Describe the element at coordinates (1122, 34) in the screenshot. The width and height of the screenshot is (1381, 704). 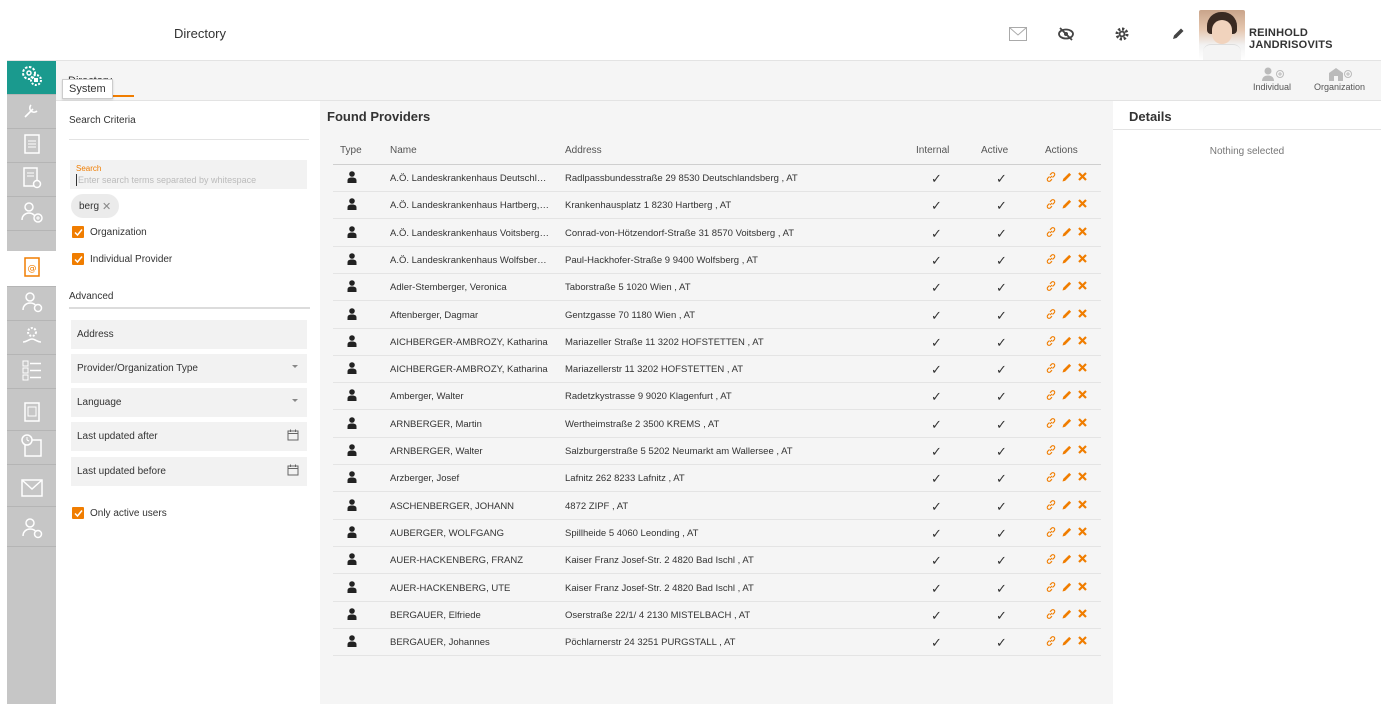
I see `gear-icon` at that location.